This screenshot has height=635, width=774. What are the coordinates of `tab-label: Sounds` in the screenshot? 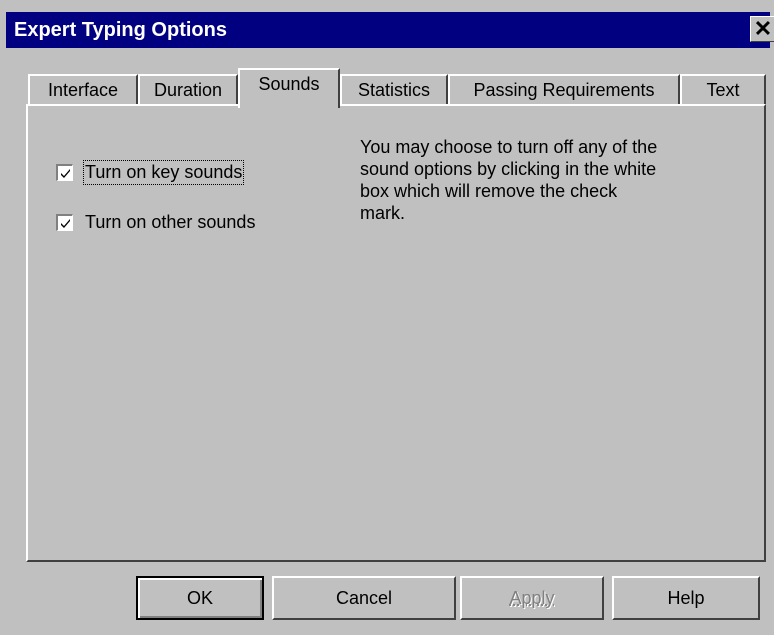 It's located at (289, 84).